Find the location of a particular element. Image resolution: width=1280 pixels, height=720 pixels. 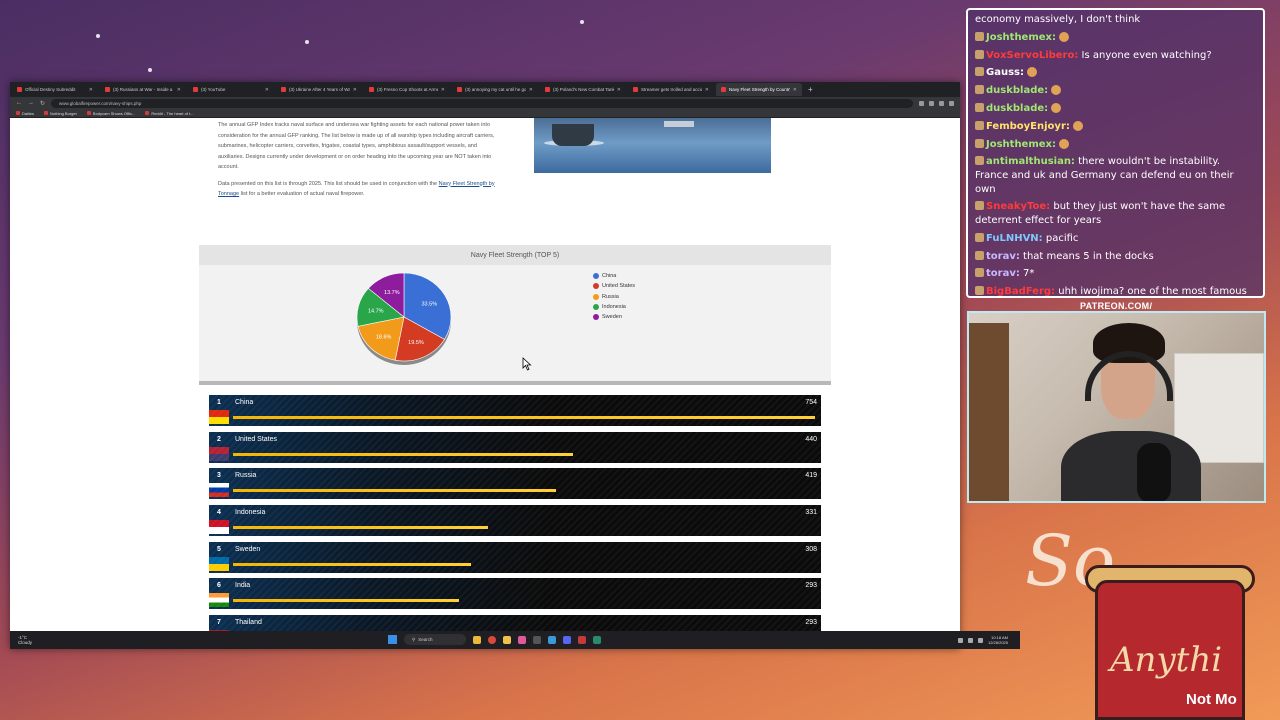

browser-tab: Official Destiny Subreddit ✕ is located at coordinates (55, 89).